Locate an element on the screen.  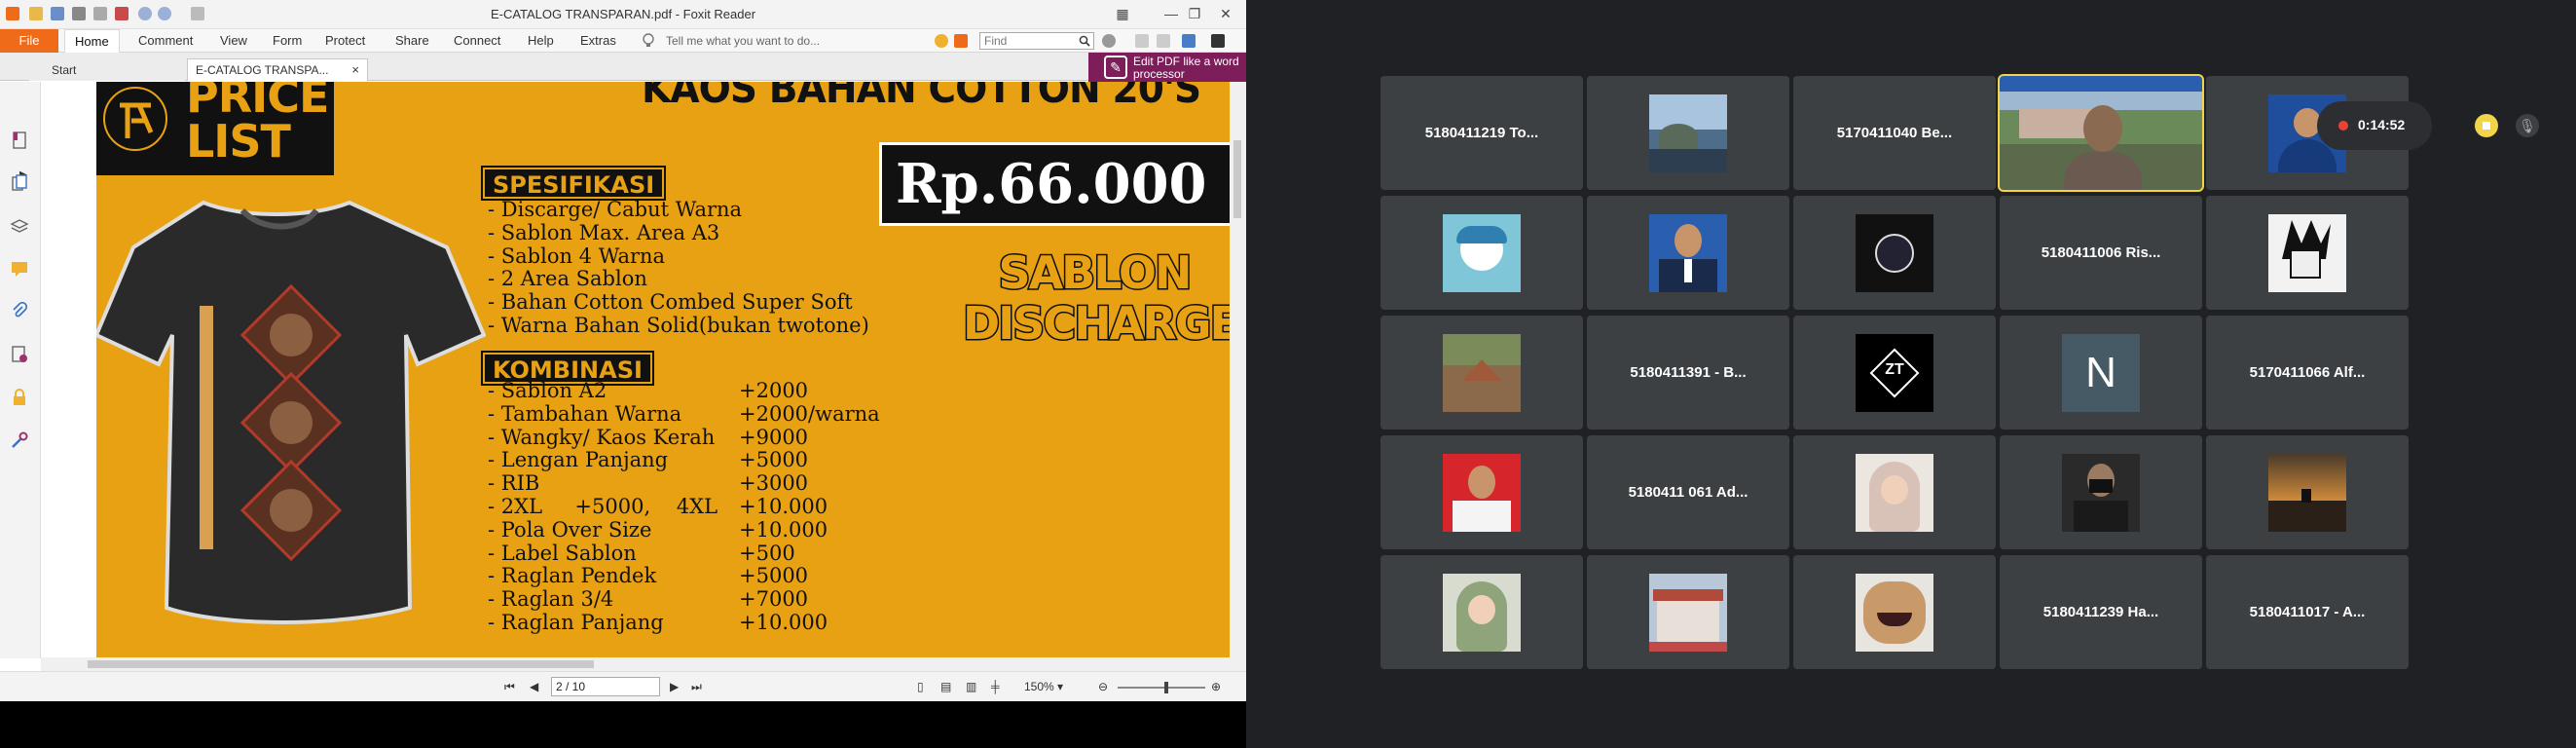
bookmark-icon is located at coordinates (19, 141).